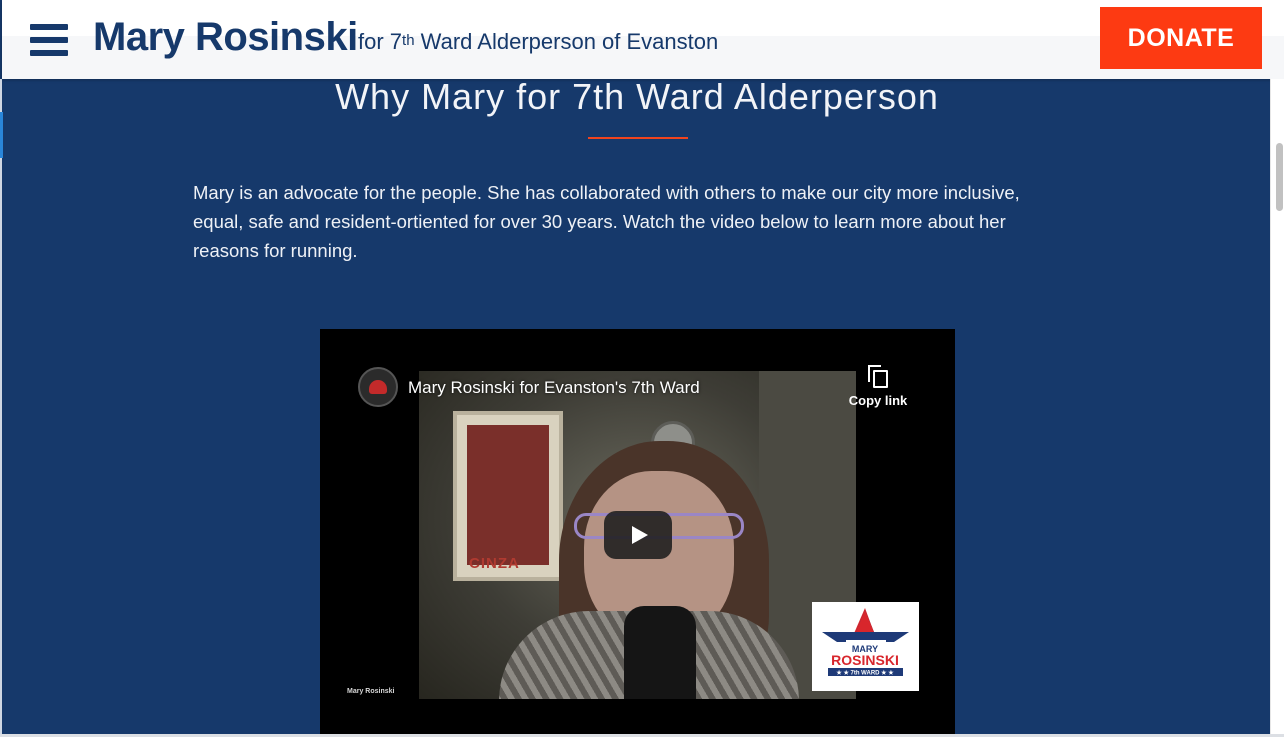 The height and width of the screenshot is (737, 1284). I want to click on copy-link-label: Copy link, so click(878, 400).